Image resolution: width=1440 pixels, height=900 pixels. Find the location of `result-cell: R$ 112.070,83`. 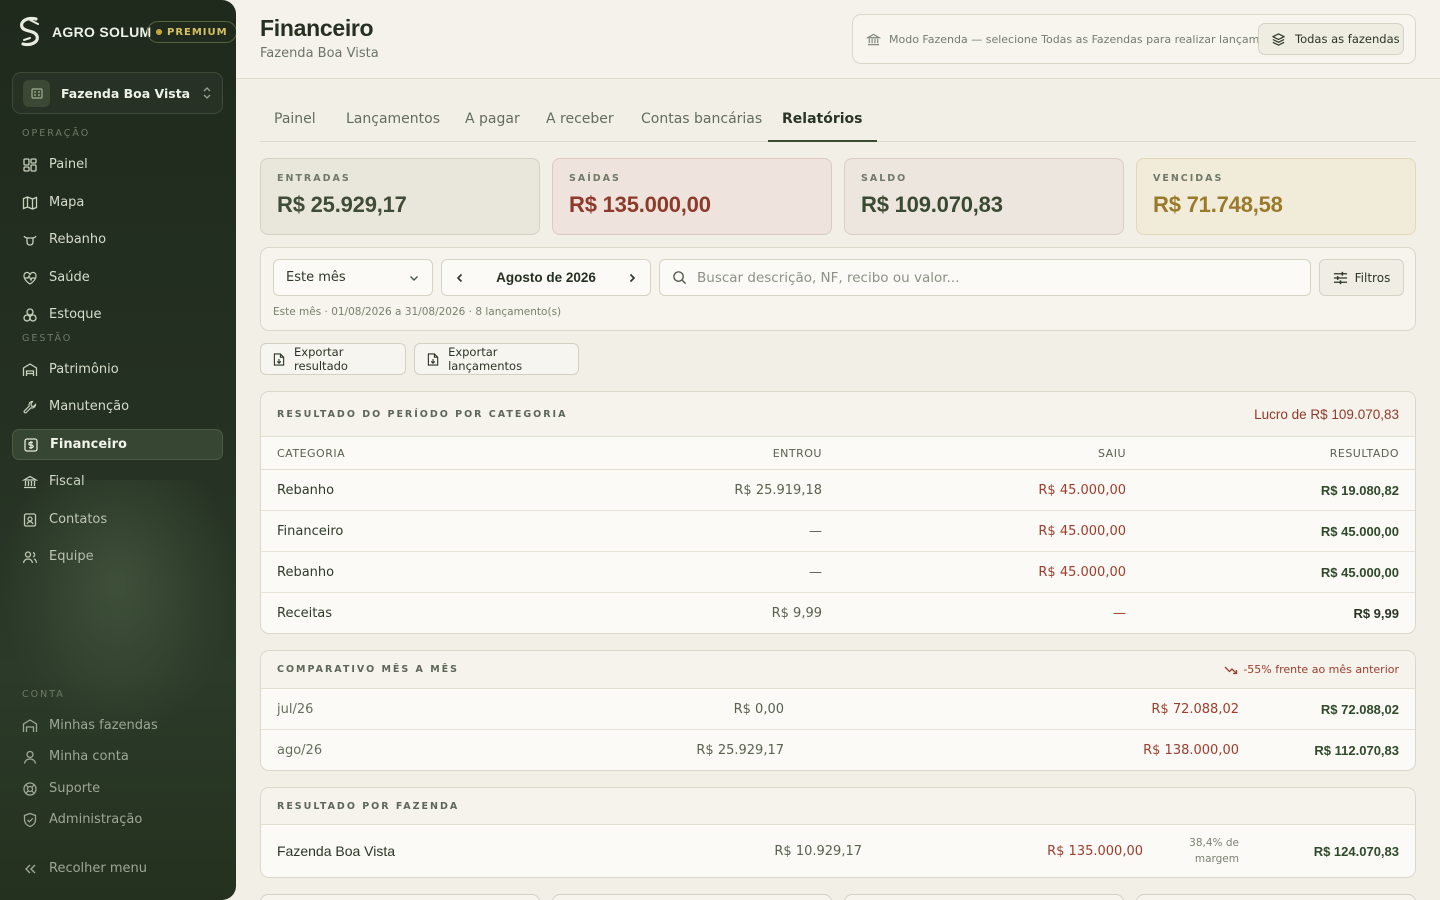

result-cell: R$ 112.070,83 is located at coordinates (1356, 750).